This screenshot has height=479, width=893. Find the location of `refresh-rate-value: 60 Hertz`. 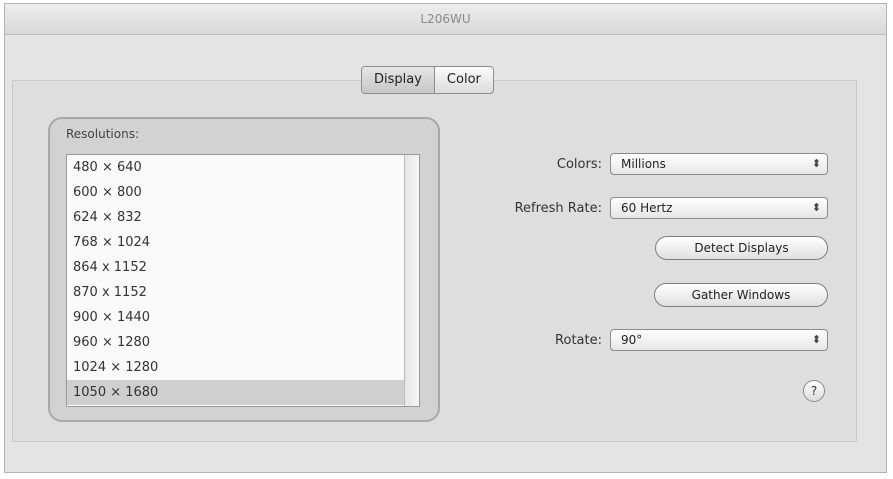

refresh-rate-value: 60 Hertz is located at coordinates (647, 208).